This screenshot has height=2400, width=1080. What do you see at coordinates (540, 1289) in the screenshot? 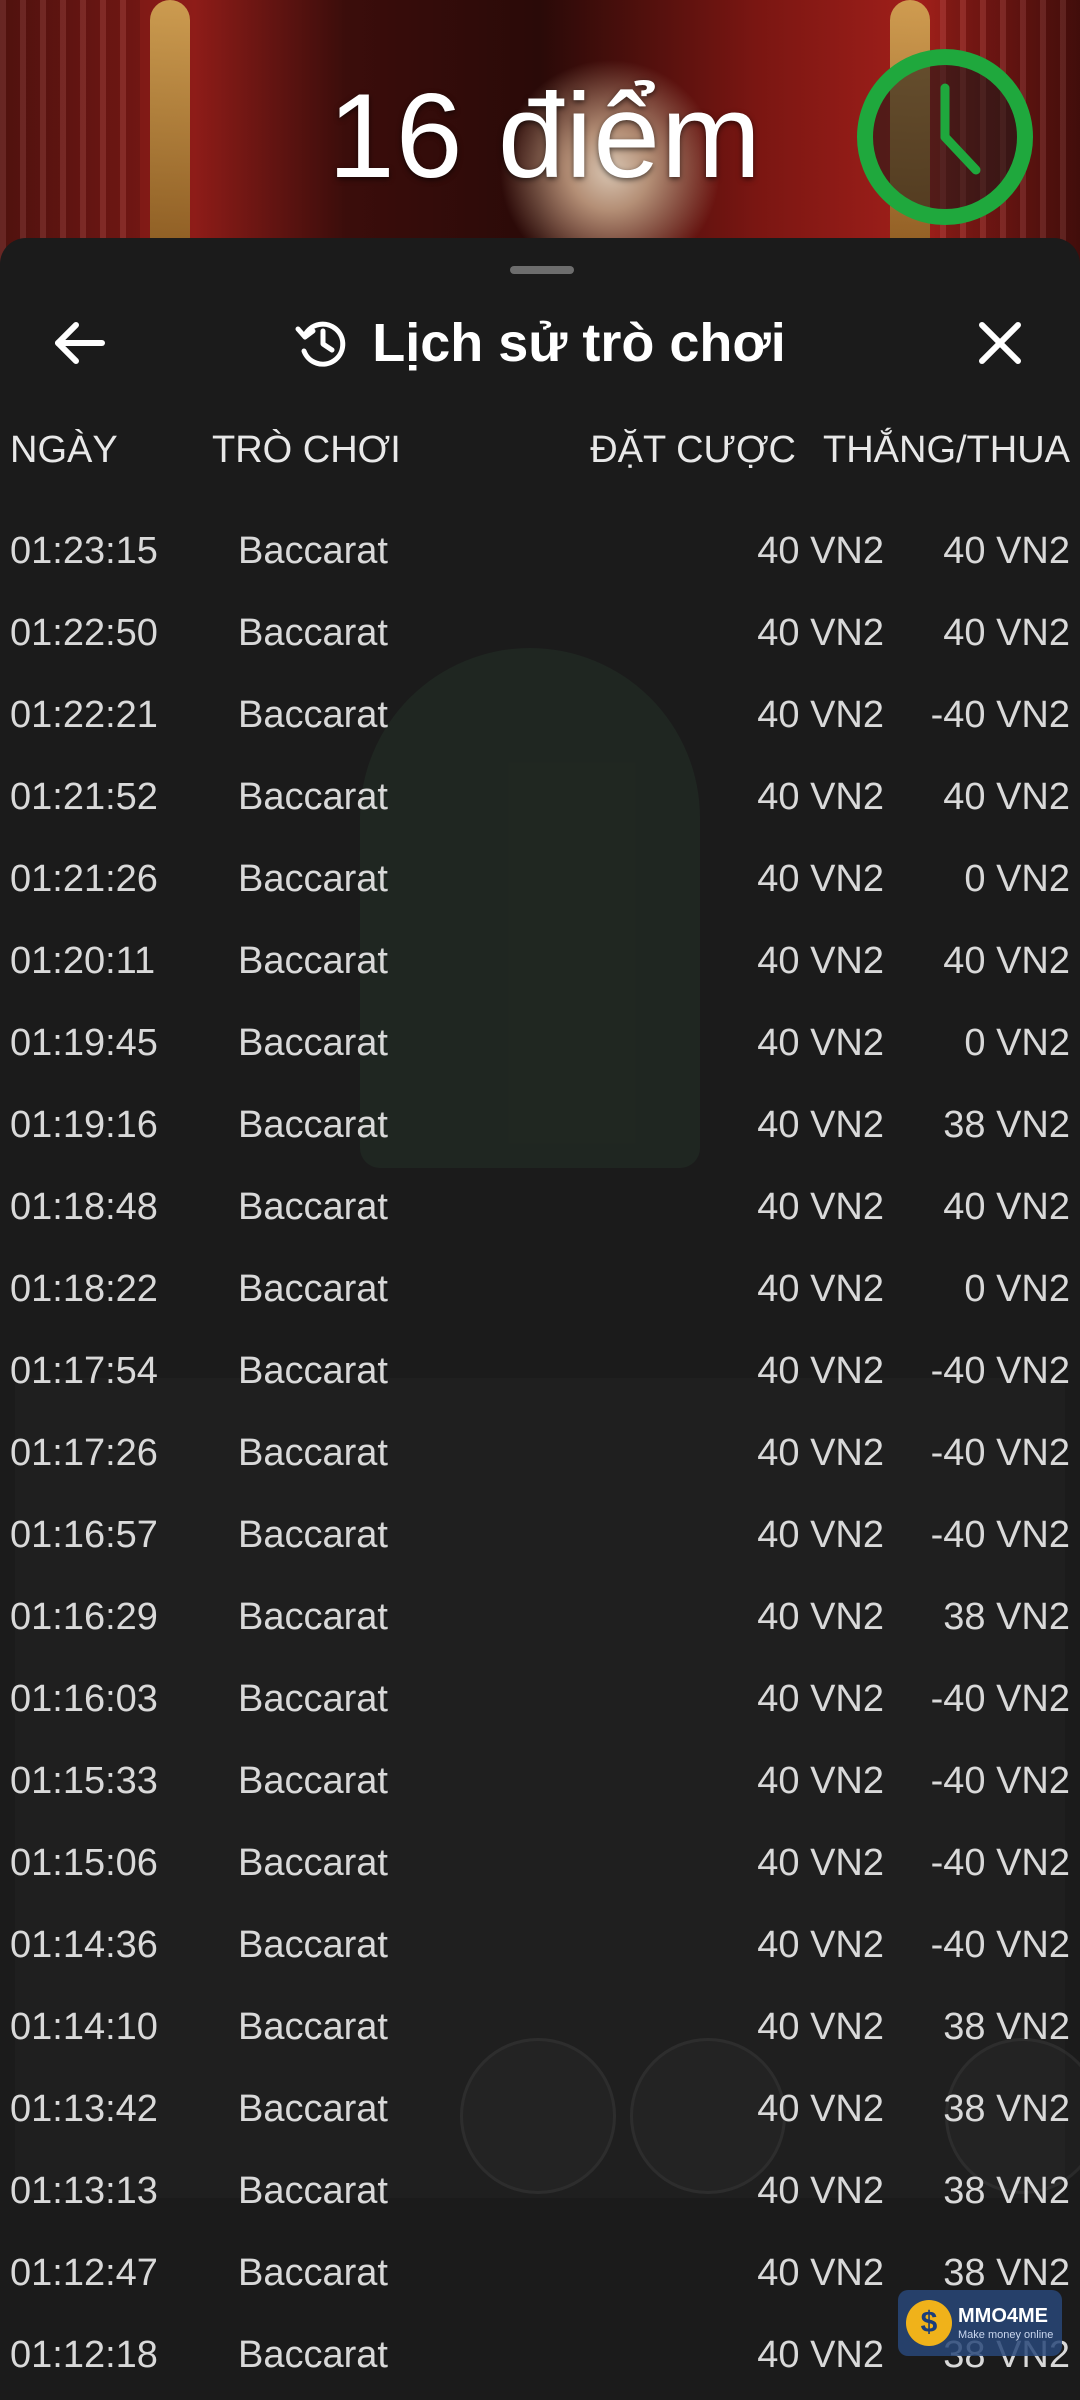
I see `table-row: 01:18:22 Baccarat 40 VN2 0 VN2` at bounding box center [540, 1289].